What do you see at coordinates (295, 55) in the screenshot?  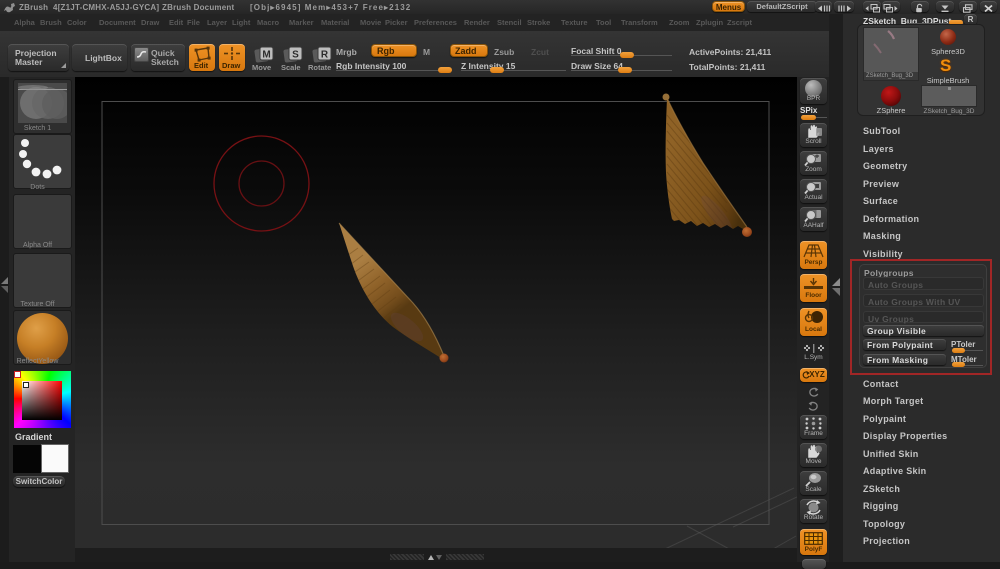 I see `svg-text: S` at bounding box center [295, 55].